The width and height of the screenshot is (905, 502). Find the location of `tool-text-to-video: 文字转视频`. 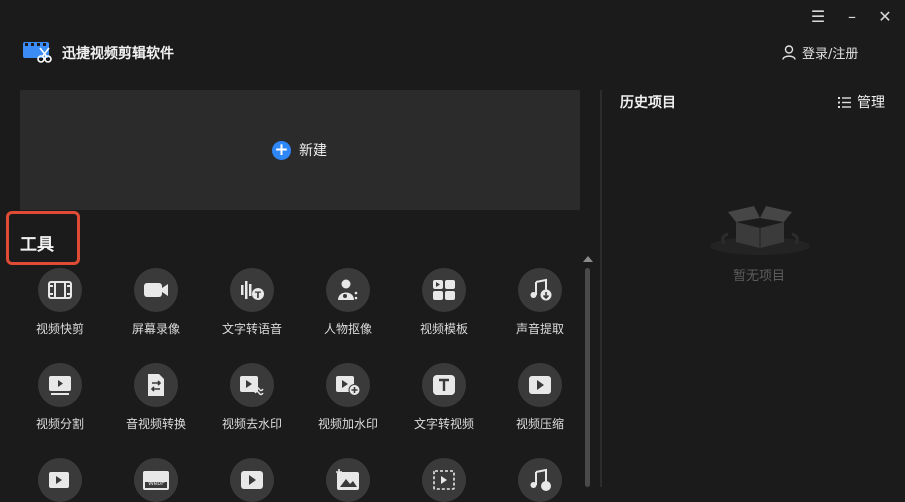

tool-text-to-video: 文字转视频 is located at coordinates (444, 397).